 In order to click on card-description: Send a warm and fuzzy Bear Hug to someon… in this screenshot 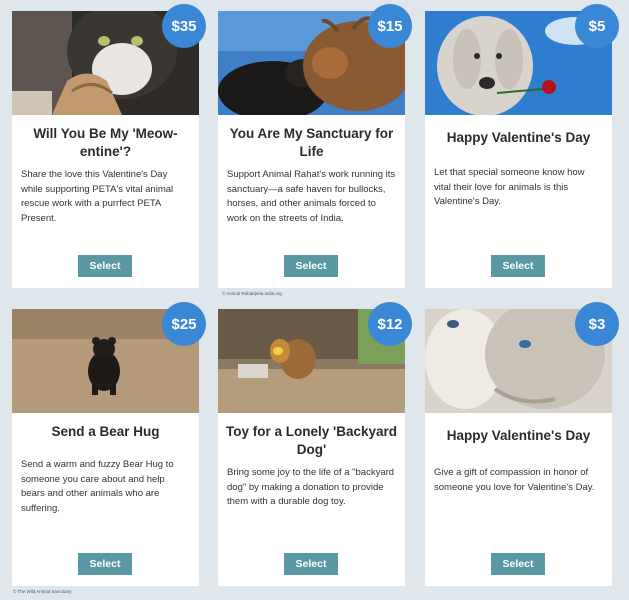, I will do `click(97, 486)`.